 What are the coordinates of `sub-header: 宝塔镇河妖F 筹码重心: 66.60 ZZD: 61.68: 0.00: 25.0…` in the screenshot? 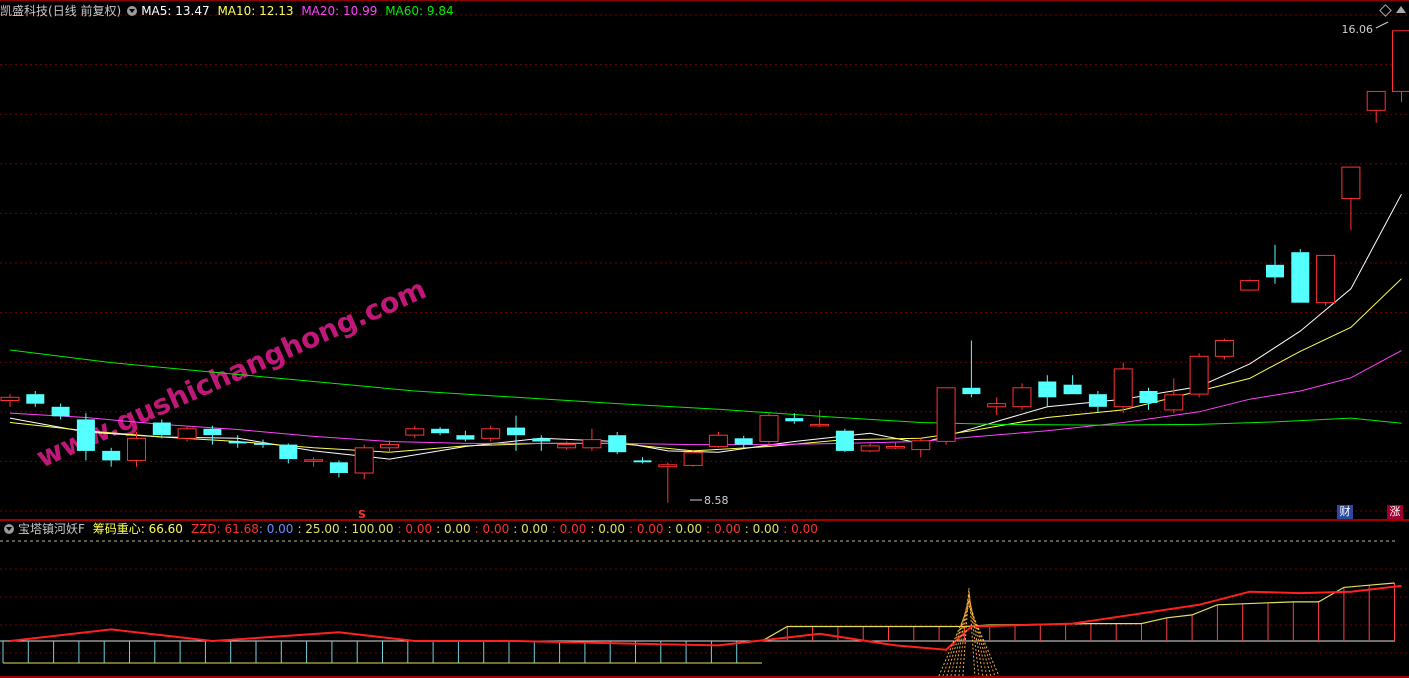 It's located at (413, 529).